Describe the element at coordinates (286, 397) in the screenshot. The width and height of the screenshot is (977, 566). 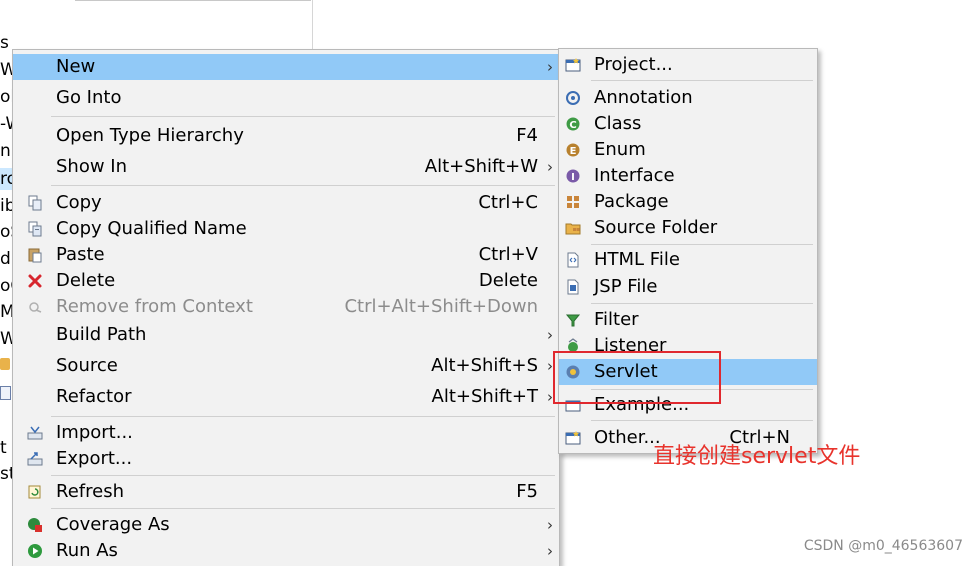
I see `menu-item-refactor: Refactor Alt+Shift+T ›` at that location.